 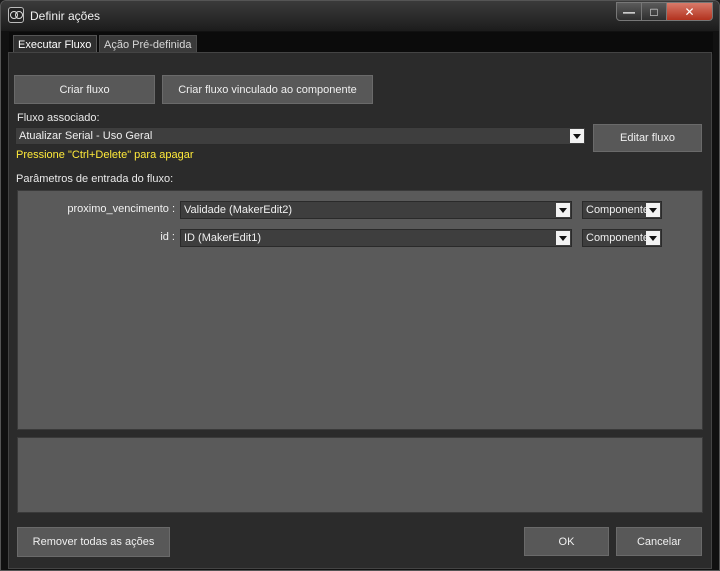 I want to click on tab-acao-pre-definida: Ação Pré-definida, so click(x=148, y=44).